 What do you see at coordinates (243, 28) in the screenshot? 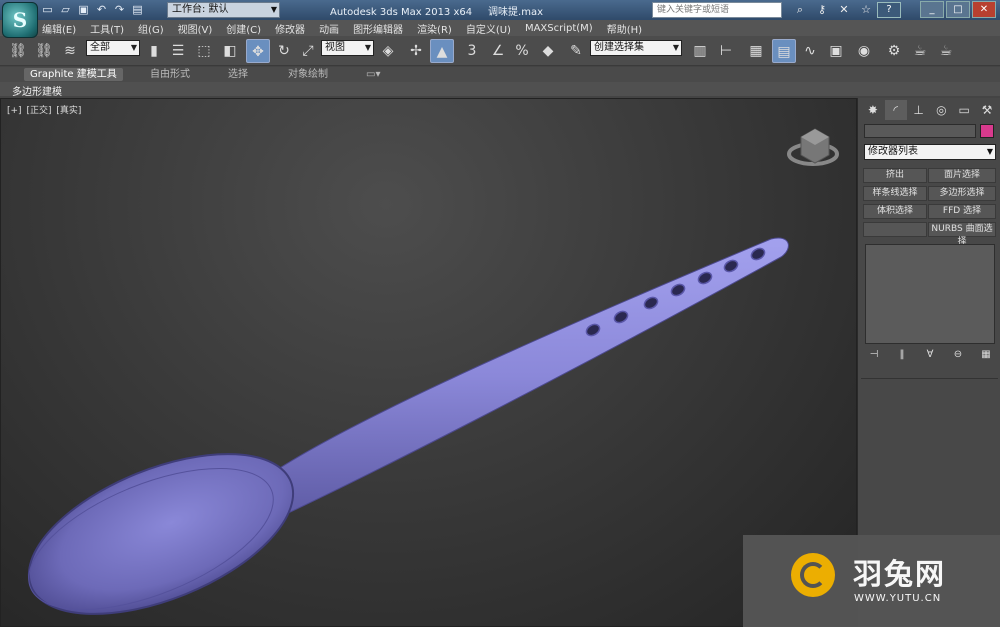
I see `menu-create: 创建(C)` at bounding box center [243, 28].